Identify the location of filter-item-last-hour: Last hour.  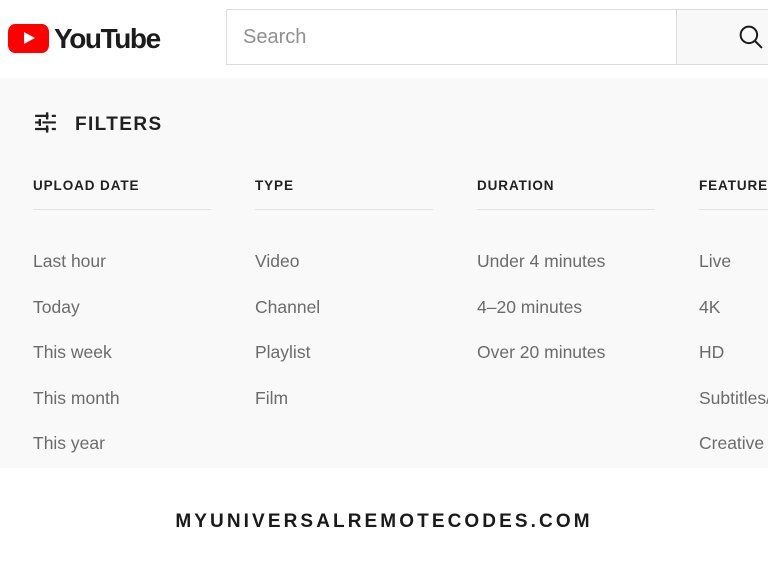
(122, 262).